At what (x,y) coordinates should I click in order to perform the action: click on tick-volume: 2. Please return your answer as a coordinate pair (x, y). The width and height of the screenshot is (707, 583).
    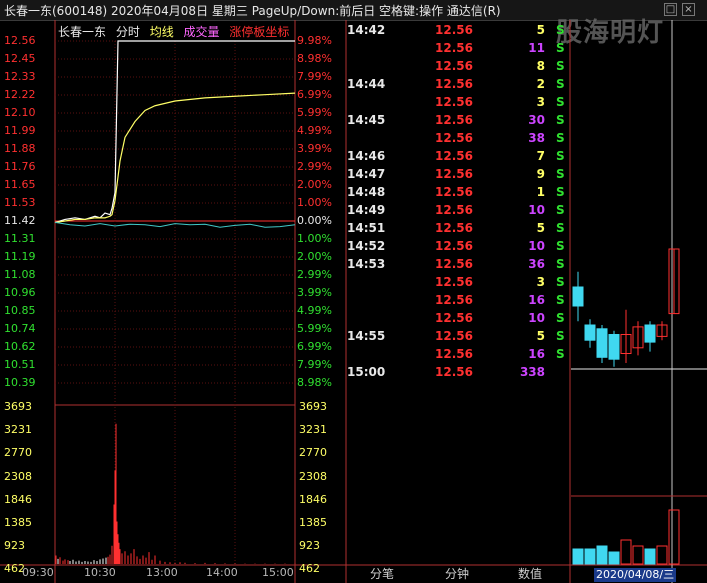
    Looking at the image, I should click on (540, 84).